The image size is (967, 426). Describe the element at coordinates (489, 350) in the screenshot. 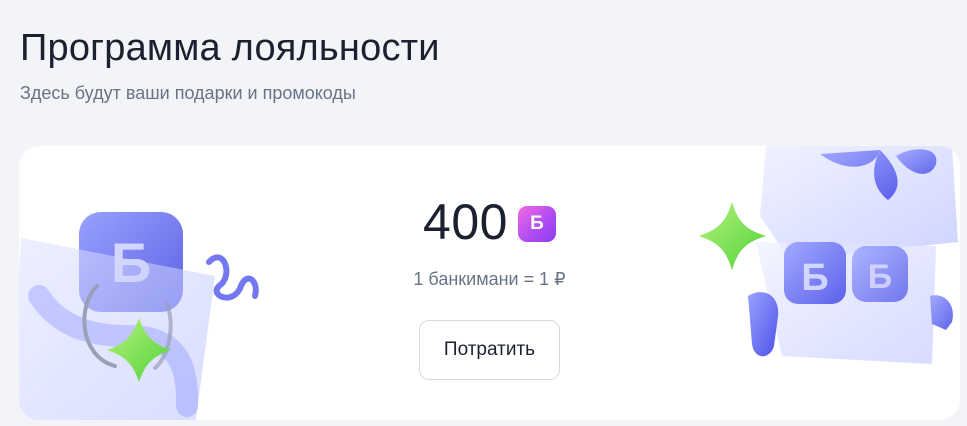

I see `spend-button: Потратить` at that location.